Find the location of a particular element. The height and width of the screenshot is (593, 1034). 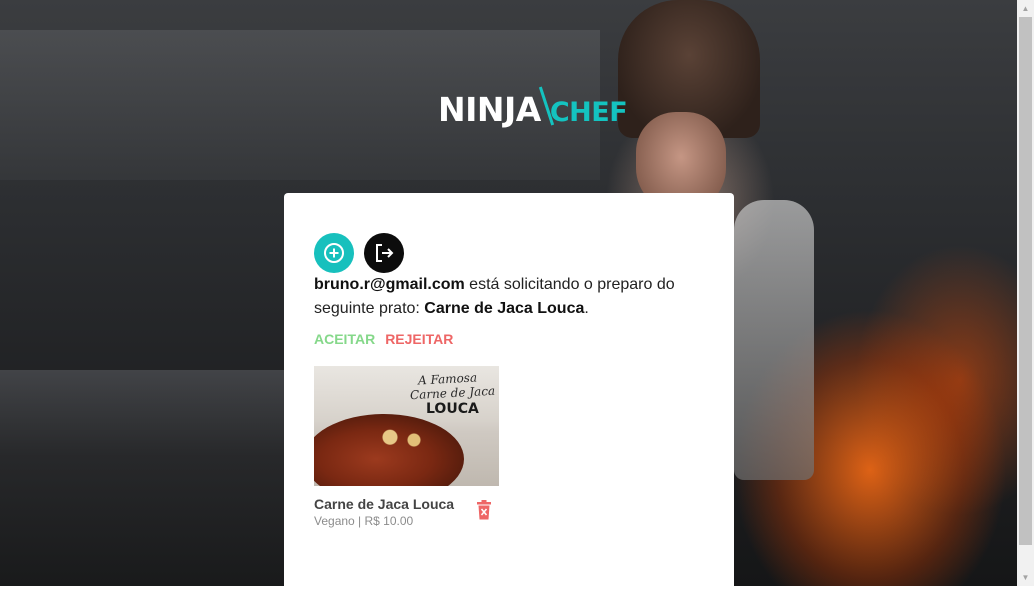

request-text-end: . is located at coordinates (586, 308).